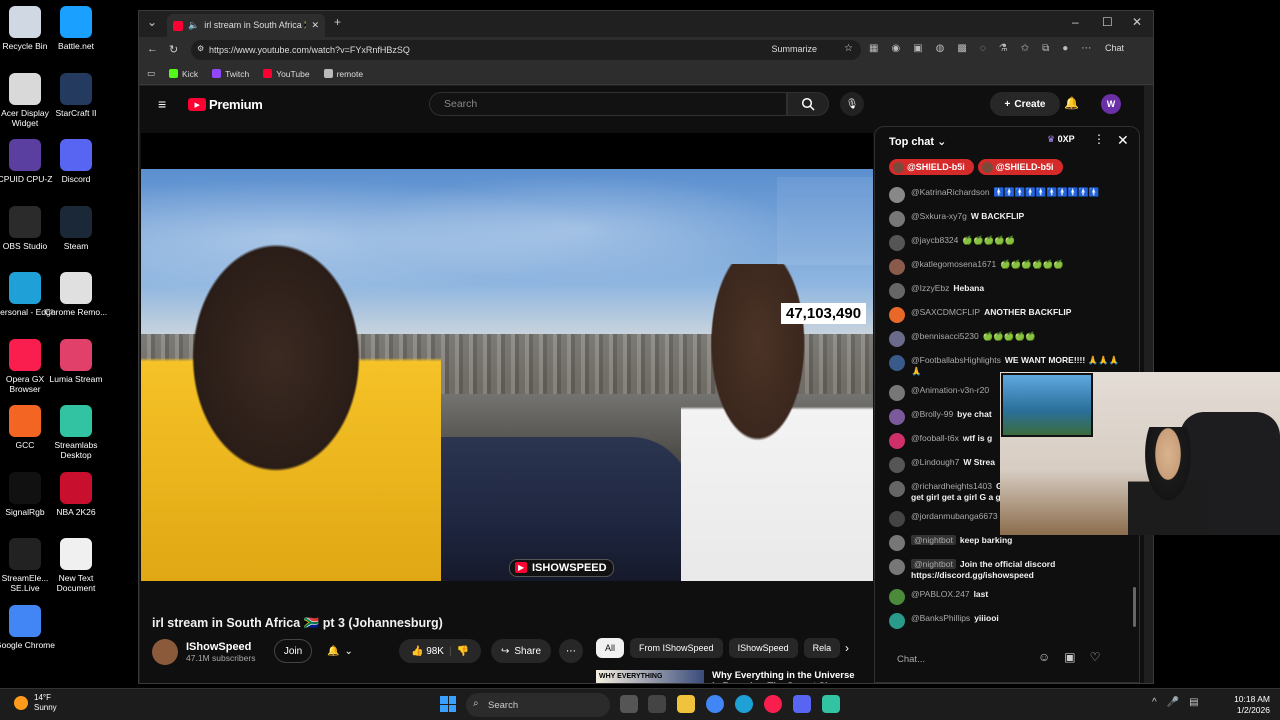 Image resolution: width=1280 pixels, height=720 pixels. I want to click on desktop-shortcut: New Text Document, so click(76, 565).